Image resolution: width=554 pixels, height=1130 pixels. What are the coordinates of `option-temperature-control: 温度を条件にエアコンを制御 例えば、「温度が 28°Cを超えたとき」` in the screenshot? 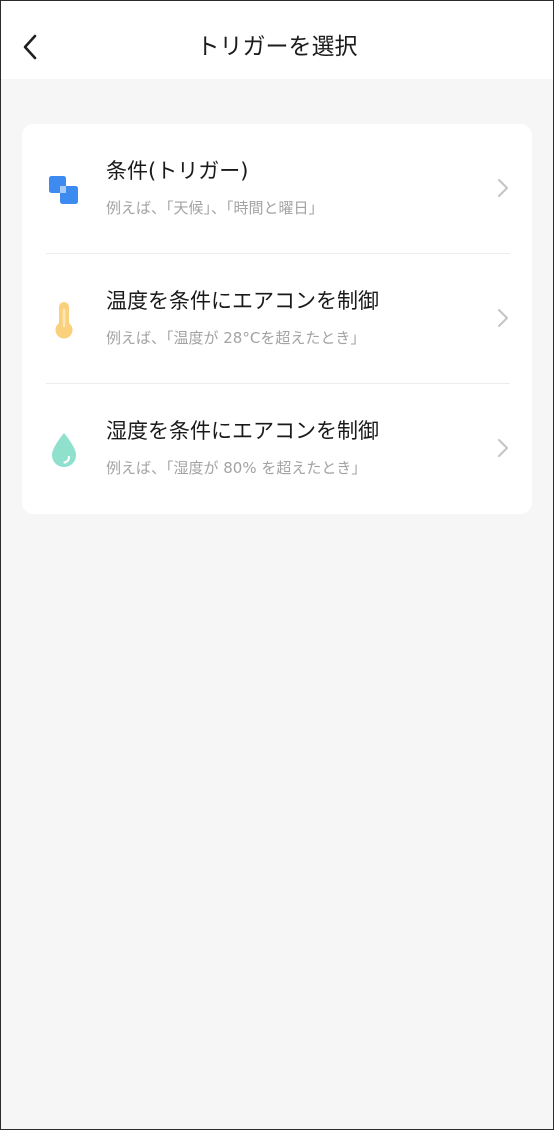 It's located at (277, 319).